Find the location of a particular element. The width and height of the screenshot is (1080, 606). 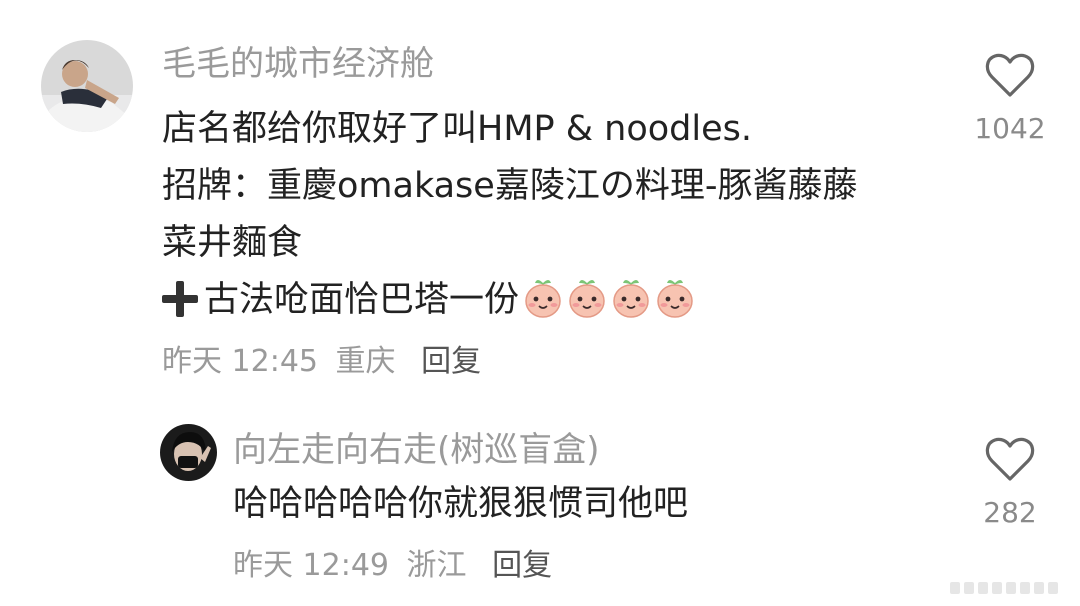

username: 毛毛的城市经济舱 is located at coordinates (298, 64).